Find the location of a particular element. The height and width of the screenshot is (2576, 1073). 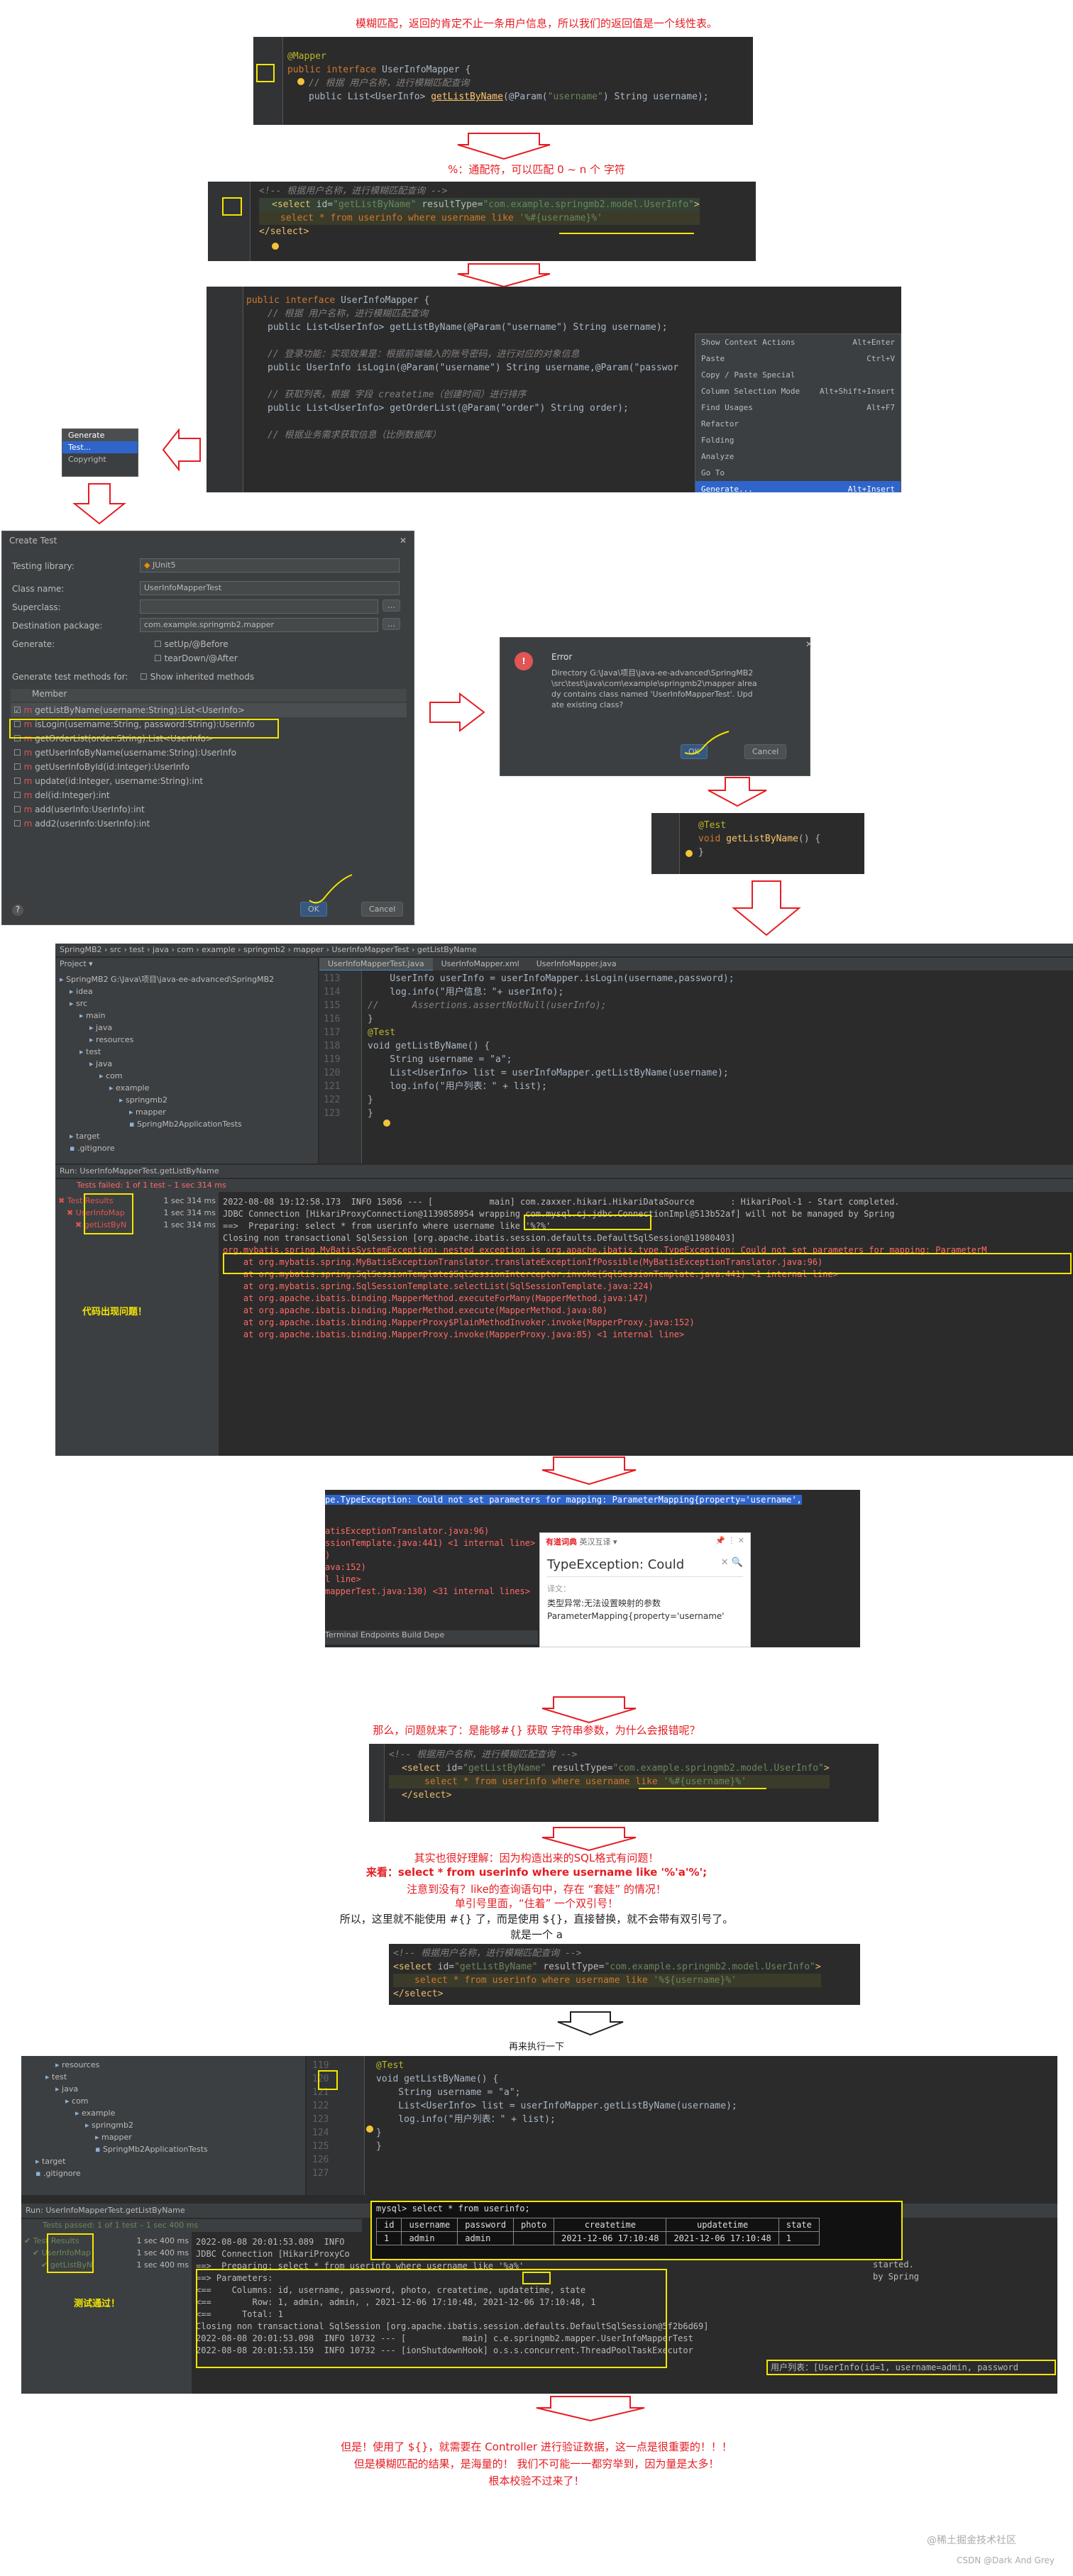

checkbox-teardown: ☐ tearDown/@After is located at coordinates (196, 658).